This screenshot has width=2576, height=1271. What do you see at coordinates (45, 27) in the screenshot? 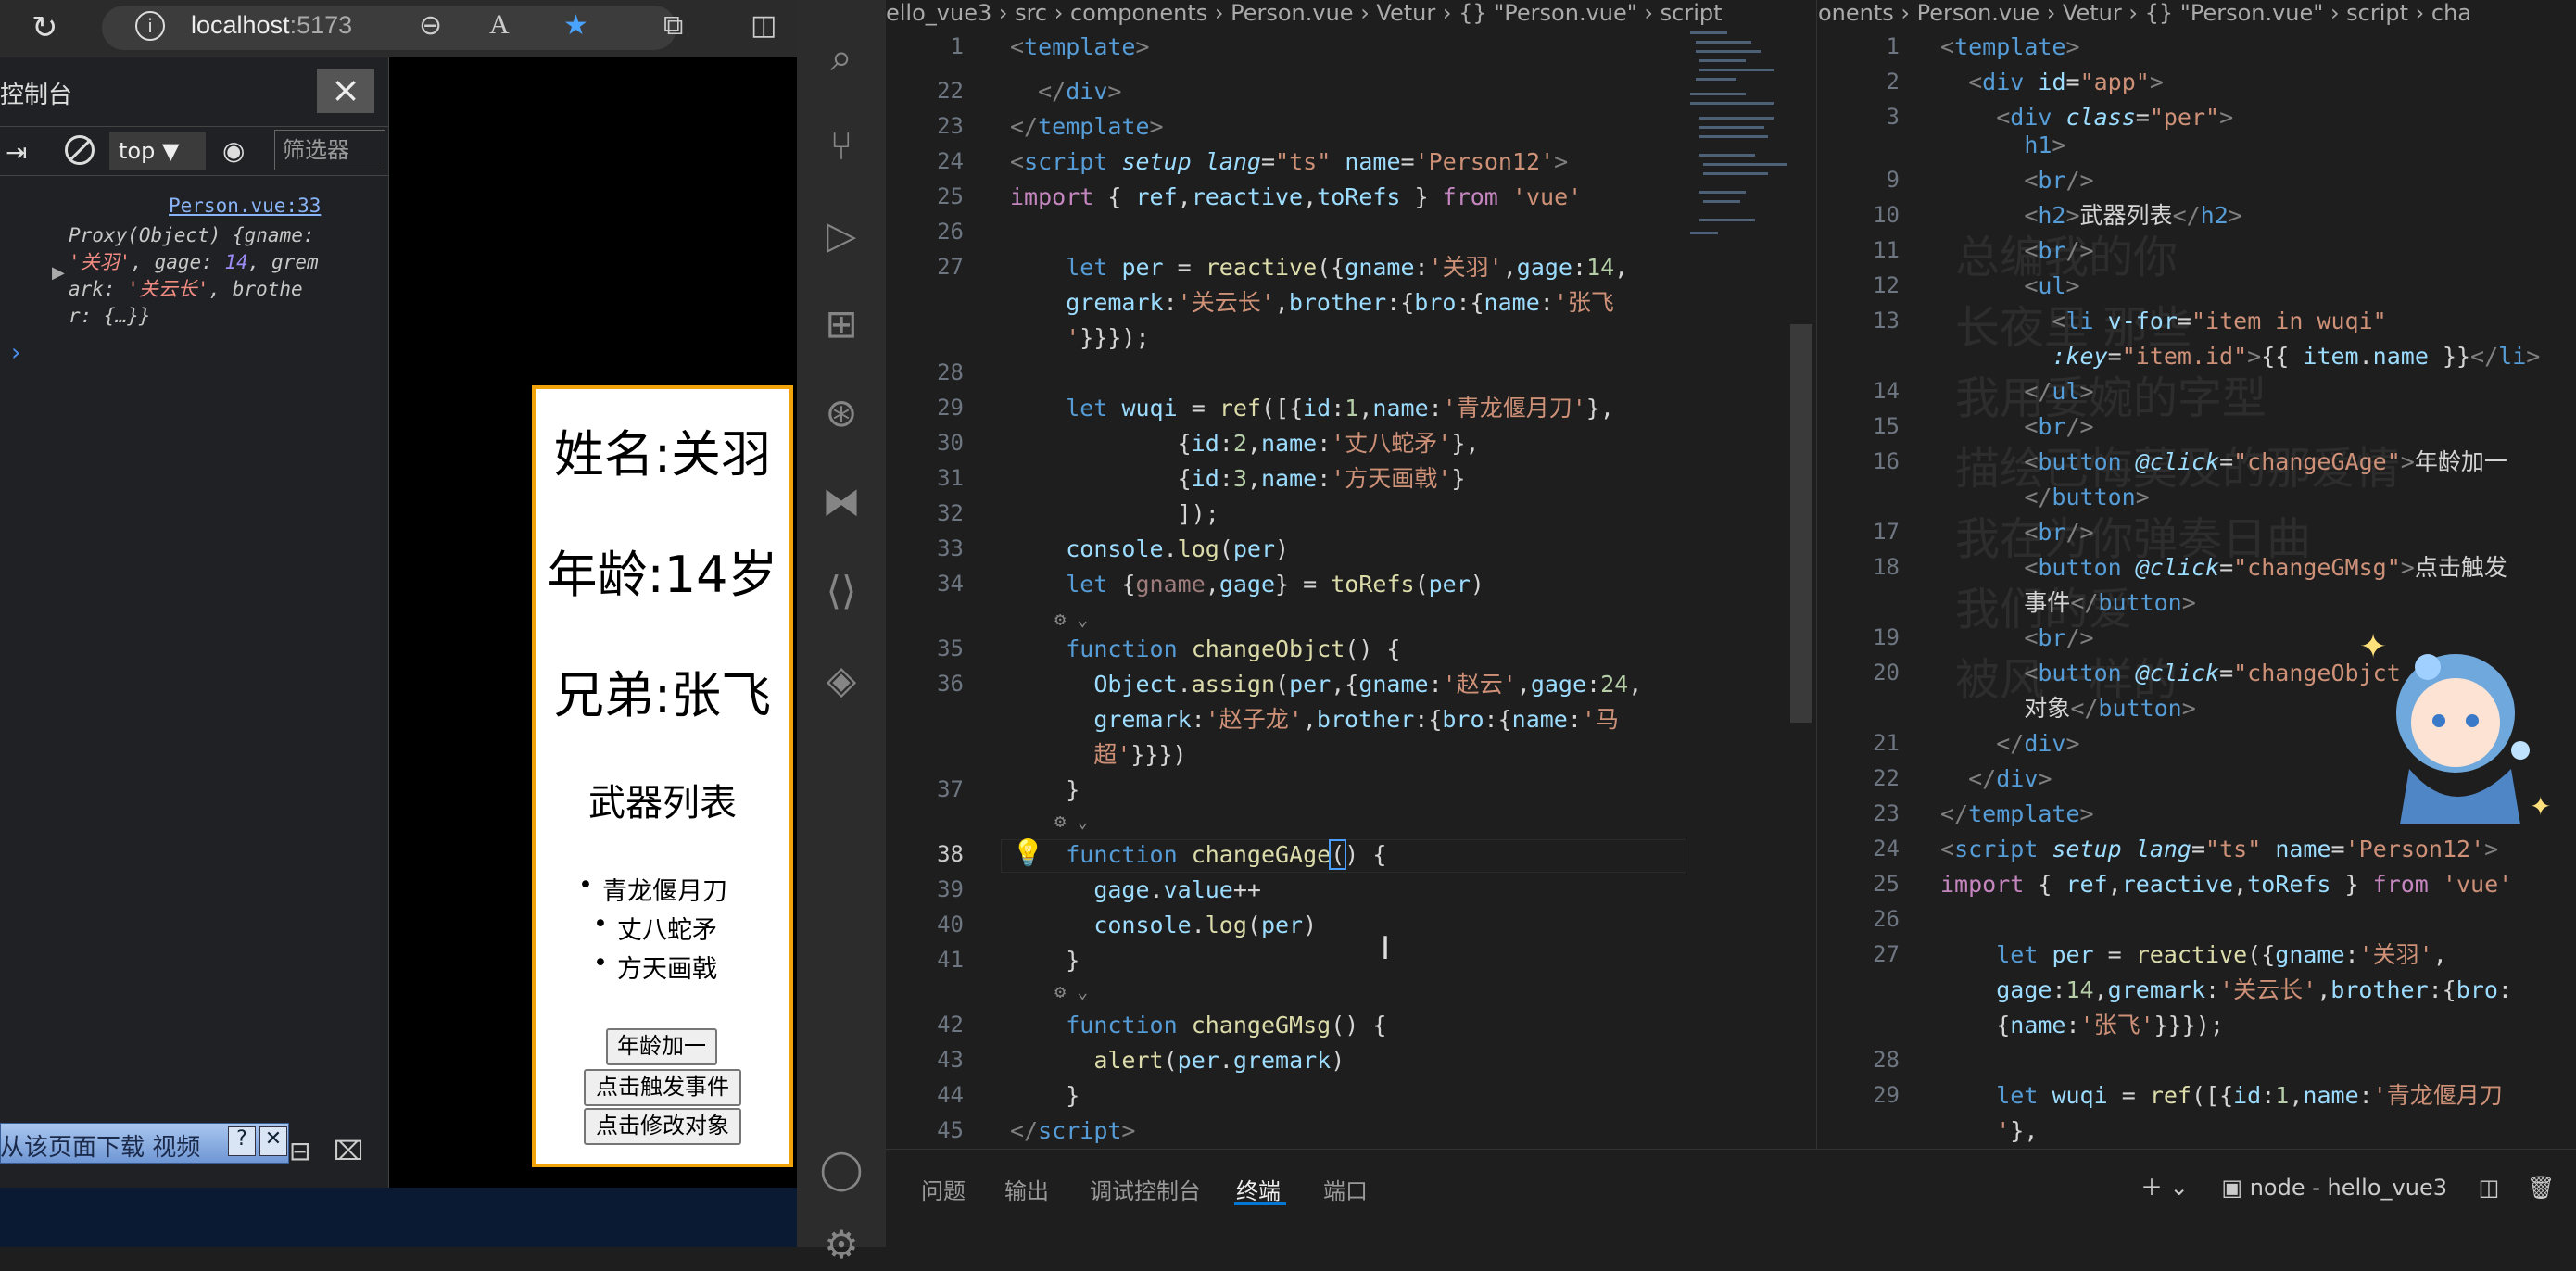
I see `reload-icon: ↻` at bounding box center [45, 27].